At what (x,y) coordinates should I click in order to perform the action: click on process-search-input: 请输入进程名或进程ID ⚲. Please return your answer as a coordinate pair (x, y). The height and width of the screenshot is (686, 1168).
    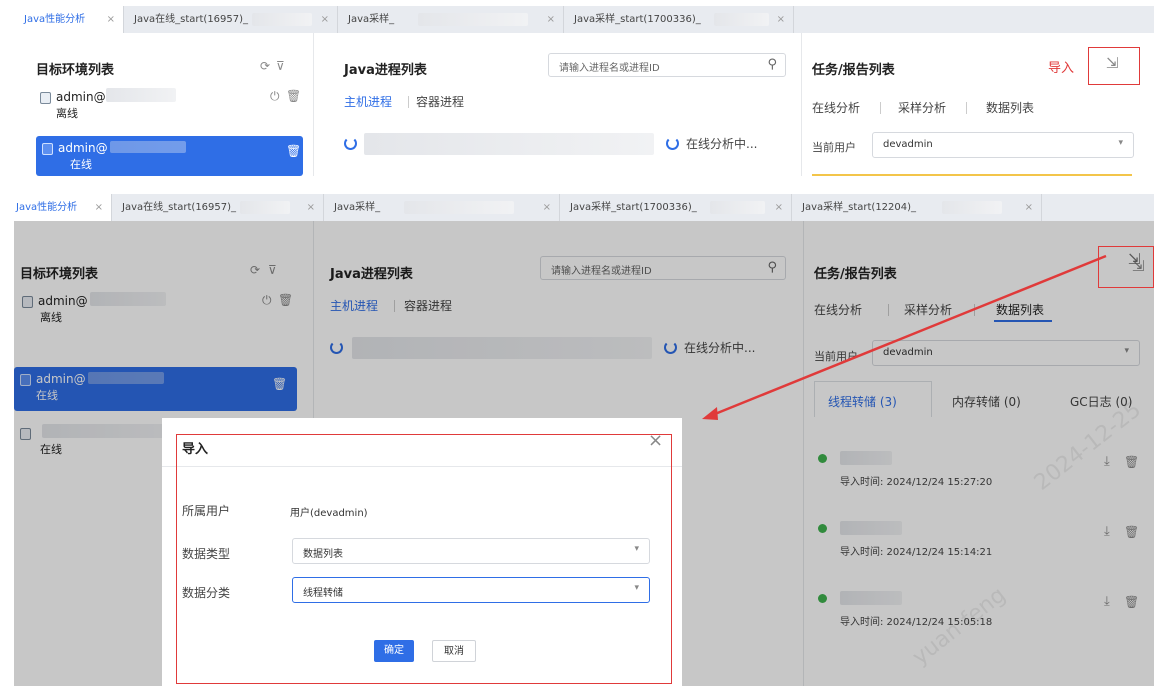
    Looking at the image, I should click on (667, 65).